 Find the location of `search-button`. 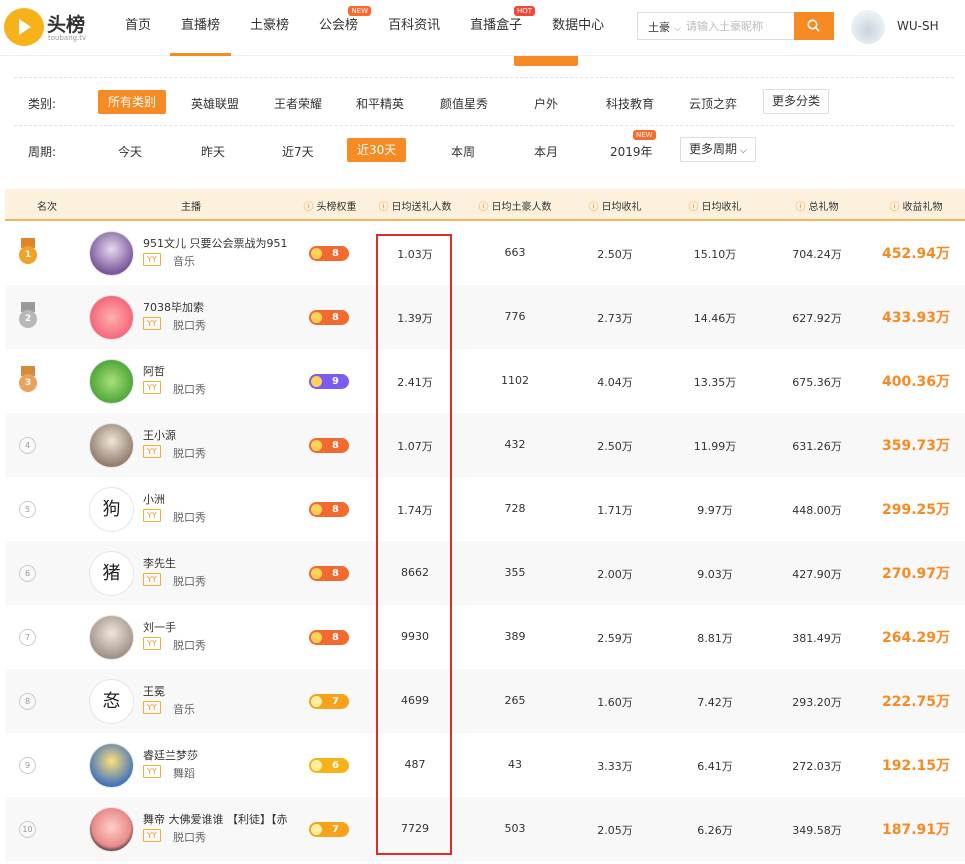

search-button is located at coordinates (814, 26).